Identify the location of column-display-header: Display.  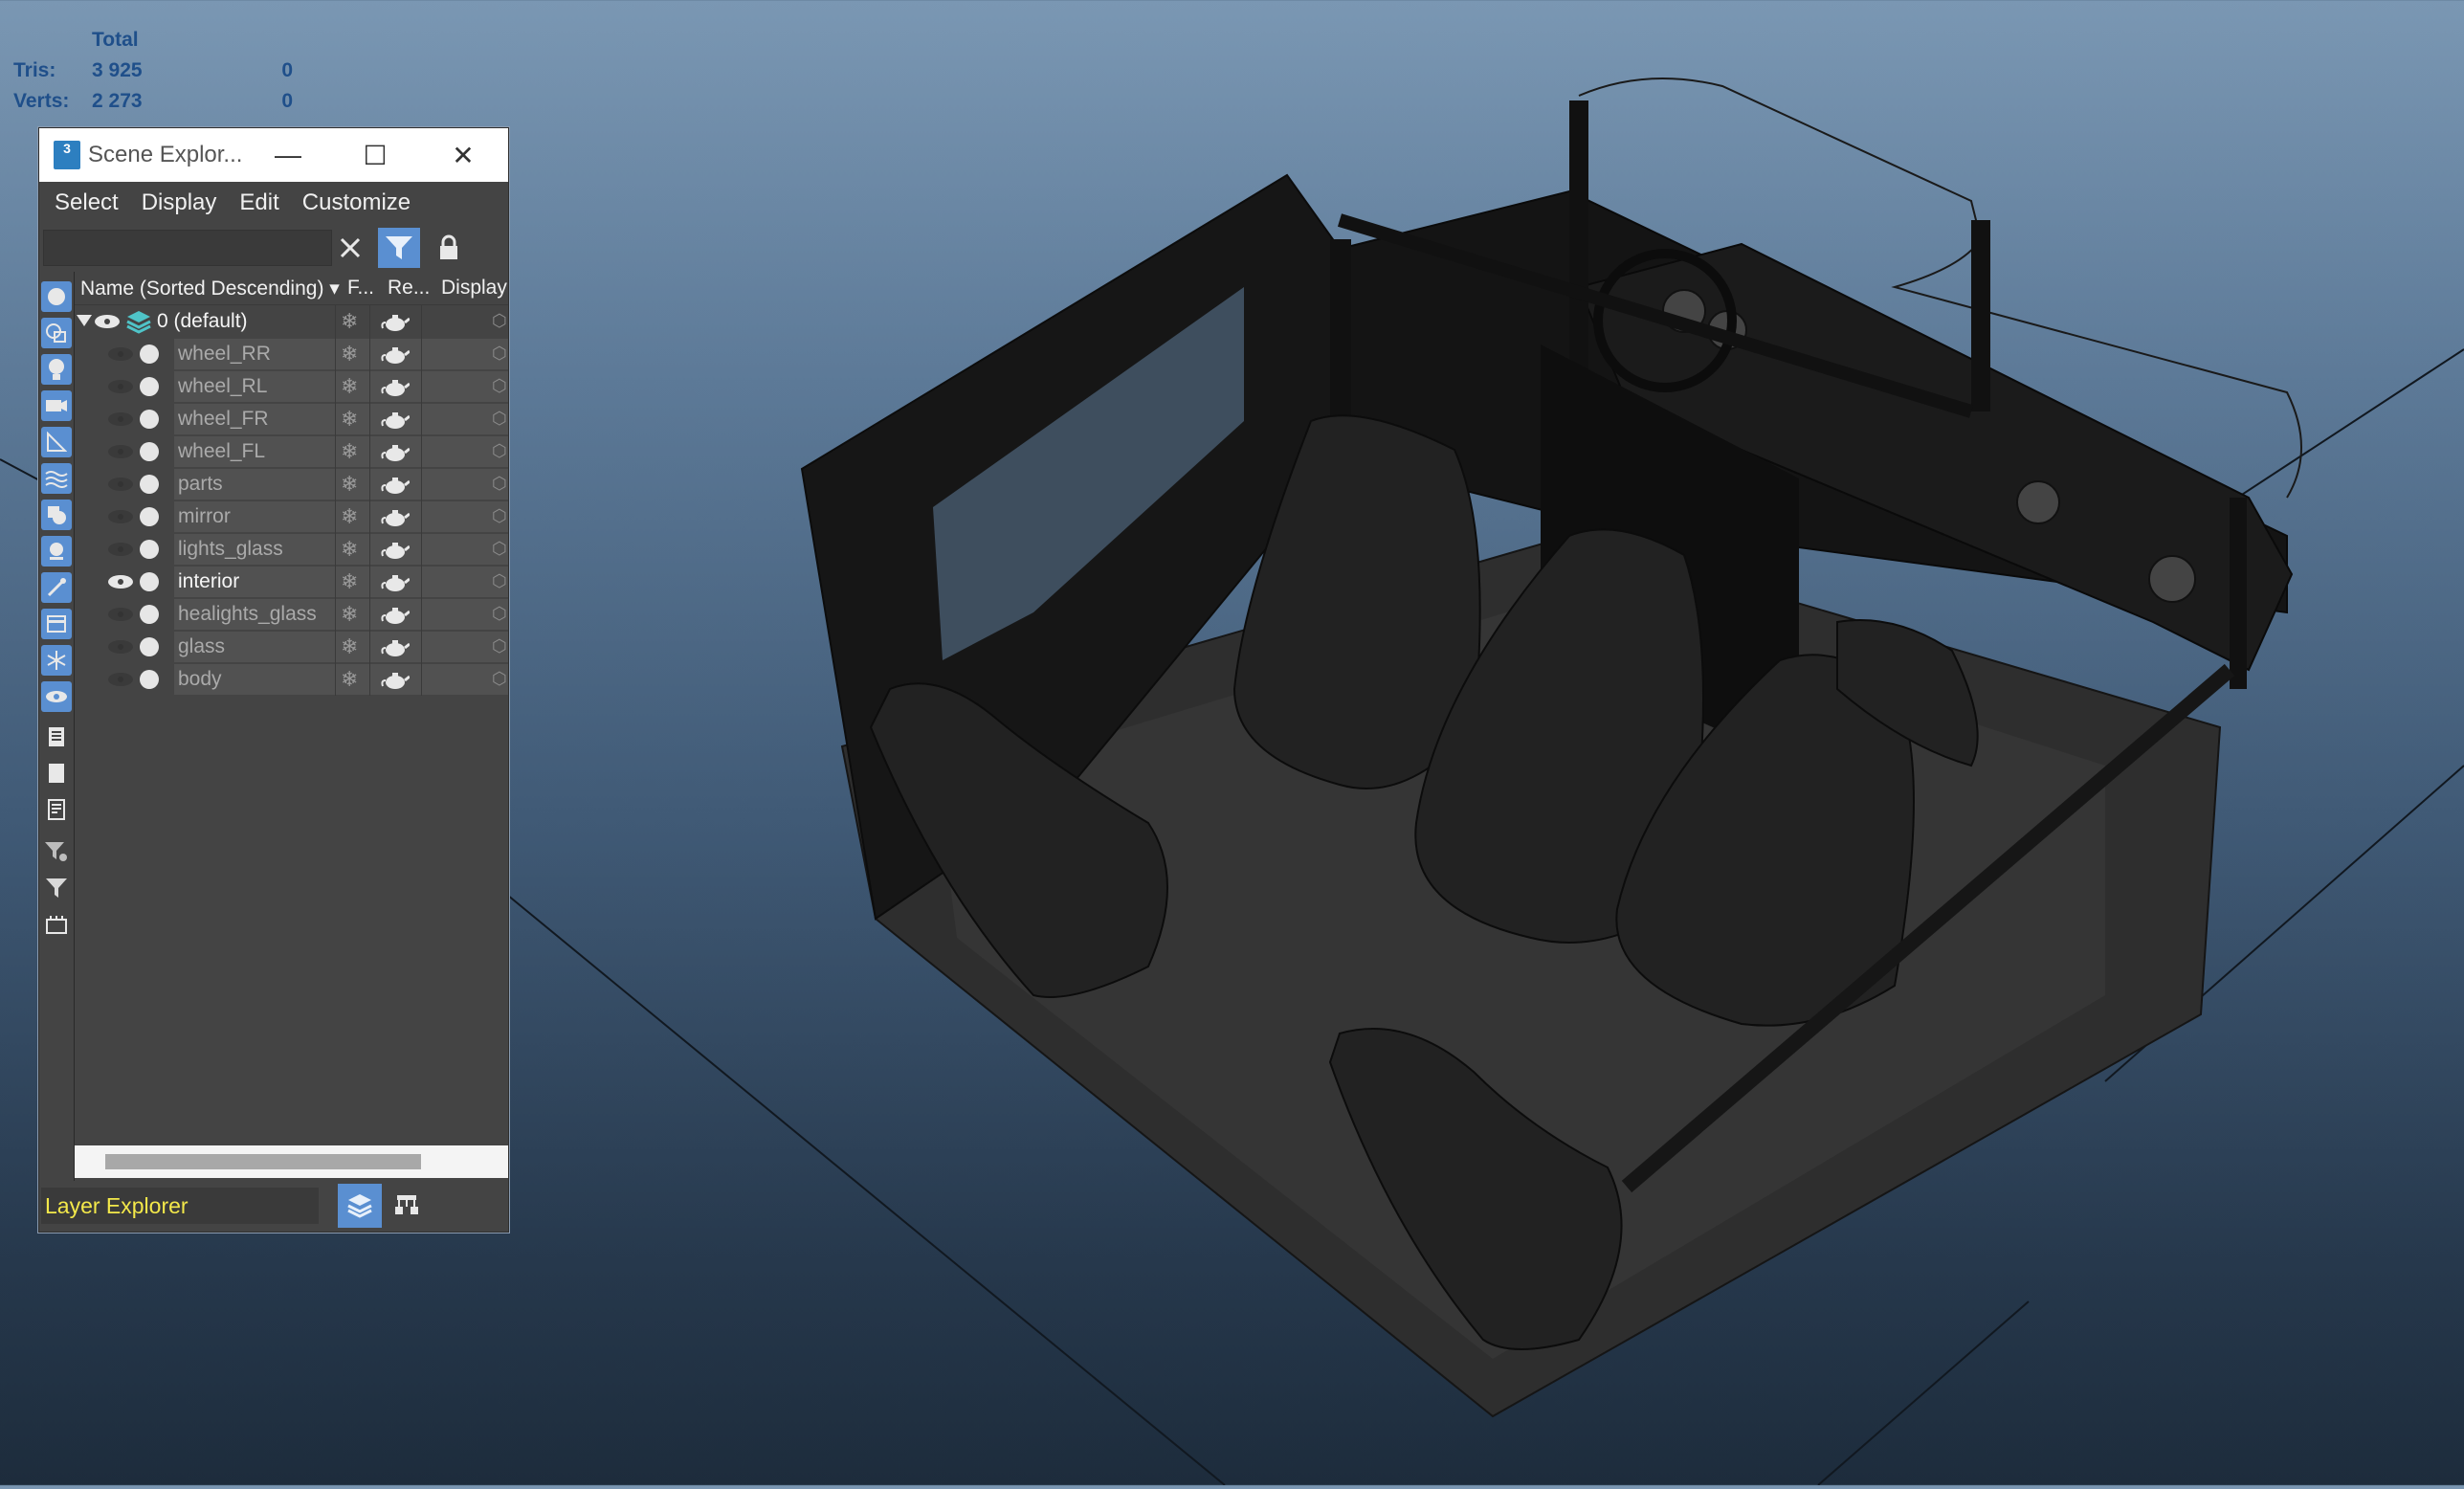
(474, 288).